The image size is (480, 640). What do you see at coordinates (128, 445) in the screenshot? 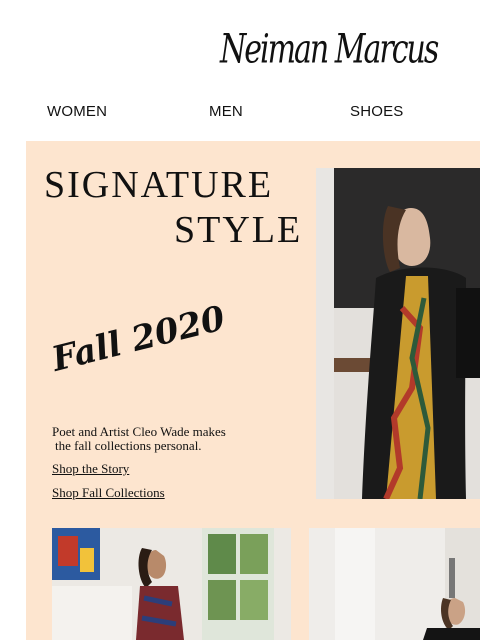
I see `hero-description-line2: the fall collections personal.` at bounding box center [128, 445].